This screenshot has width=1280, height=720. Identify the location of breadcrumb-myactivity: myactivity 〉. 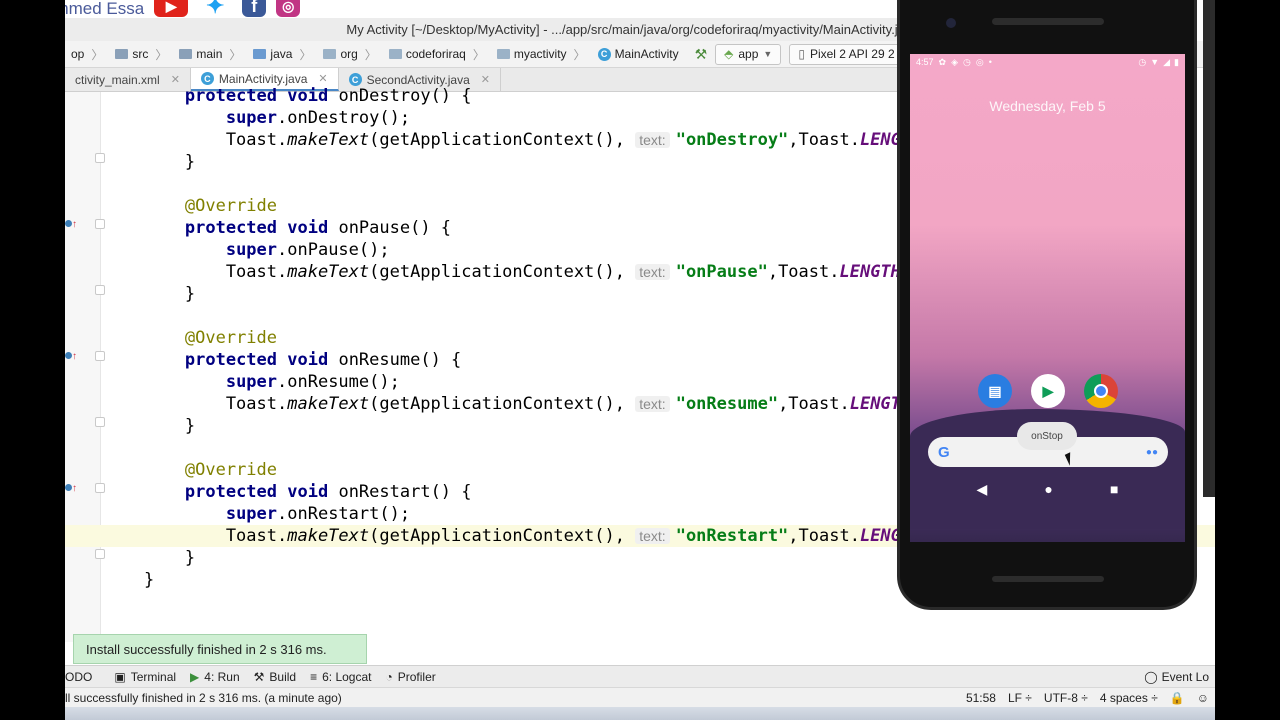
(541, 54).